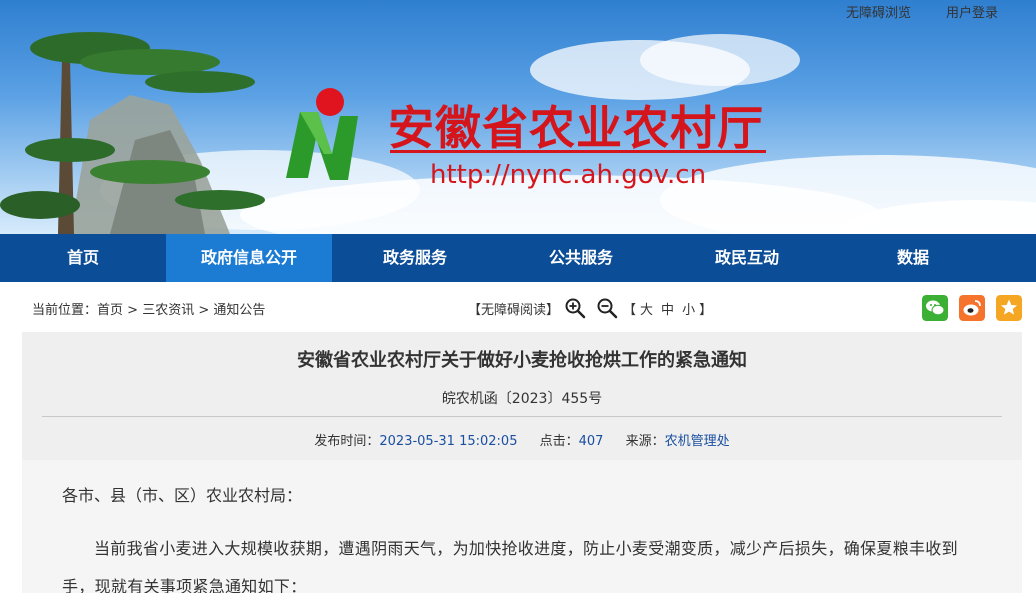 This screenshot has width=1036, height=593. I want to click on nav-item-data: 数据, so click(913, 258).